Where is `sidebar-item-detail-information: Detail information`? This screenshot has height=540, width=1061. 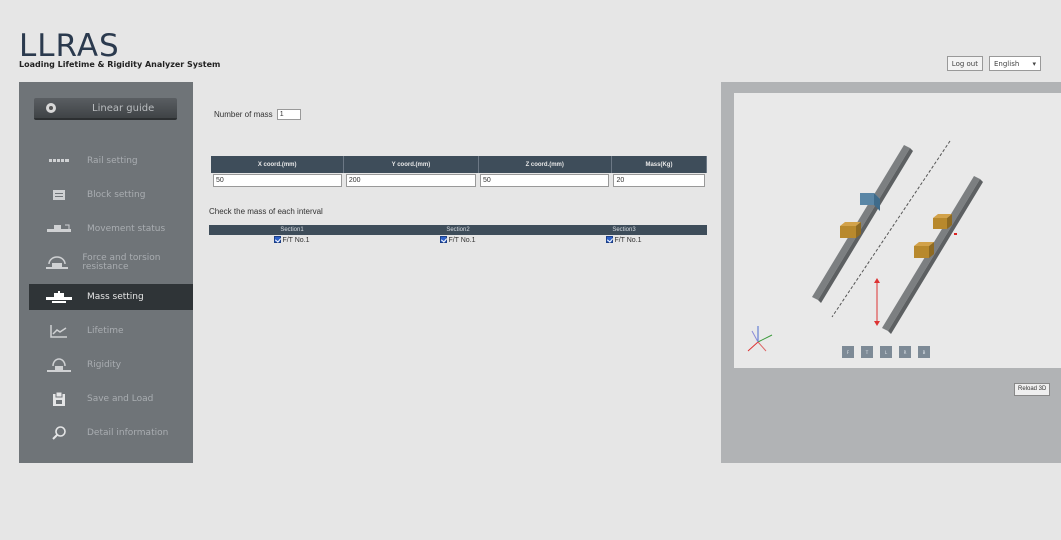
sidebar-item-detail-information: Detail information is located at coordinates (106, 433).